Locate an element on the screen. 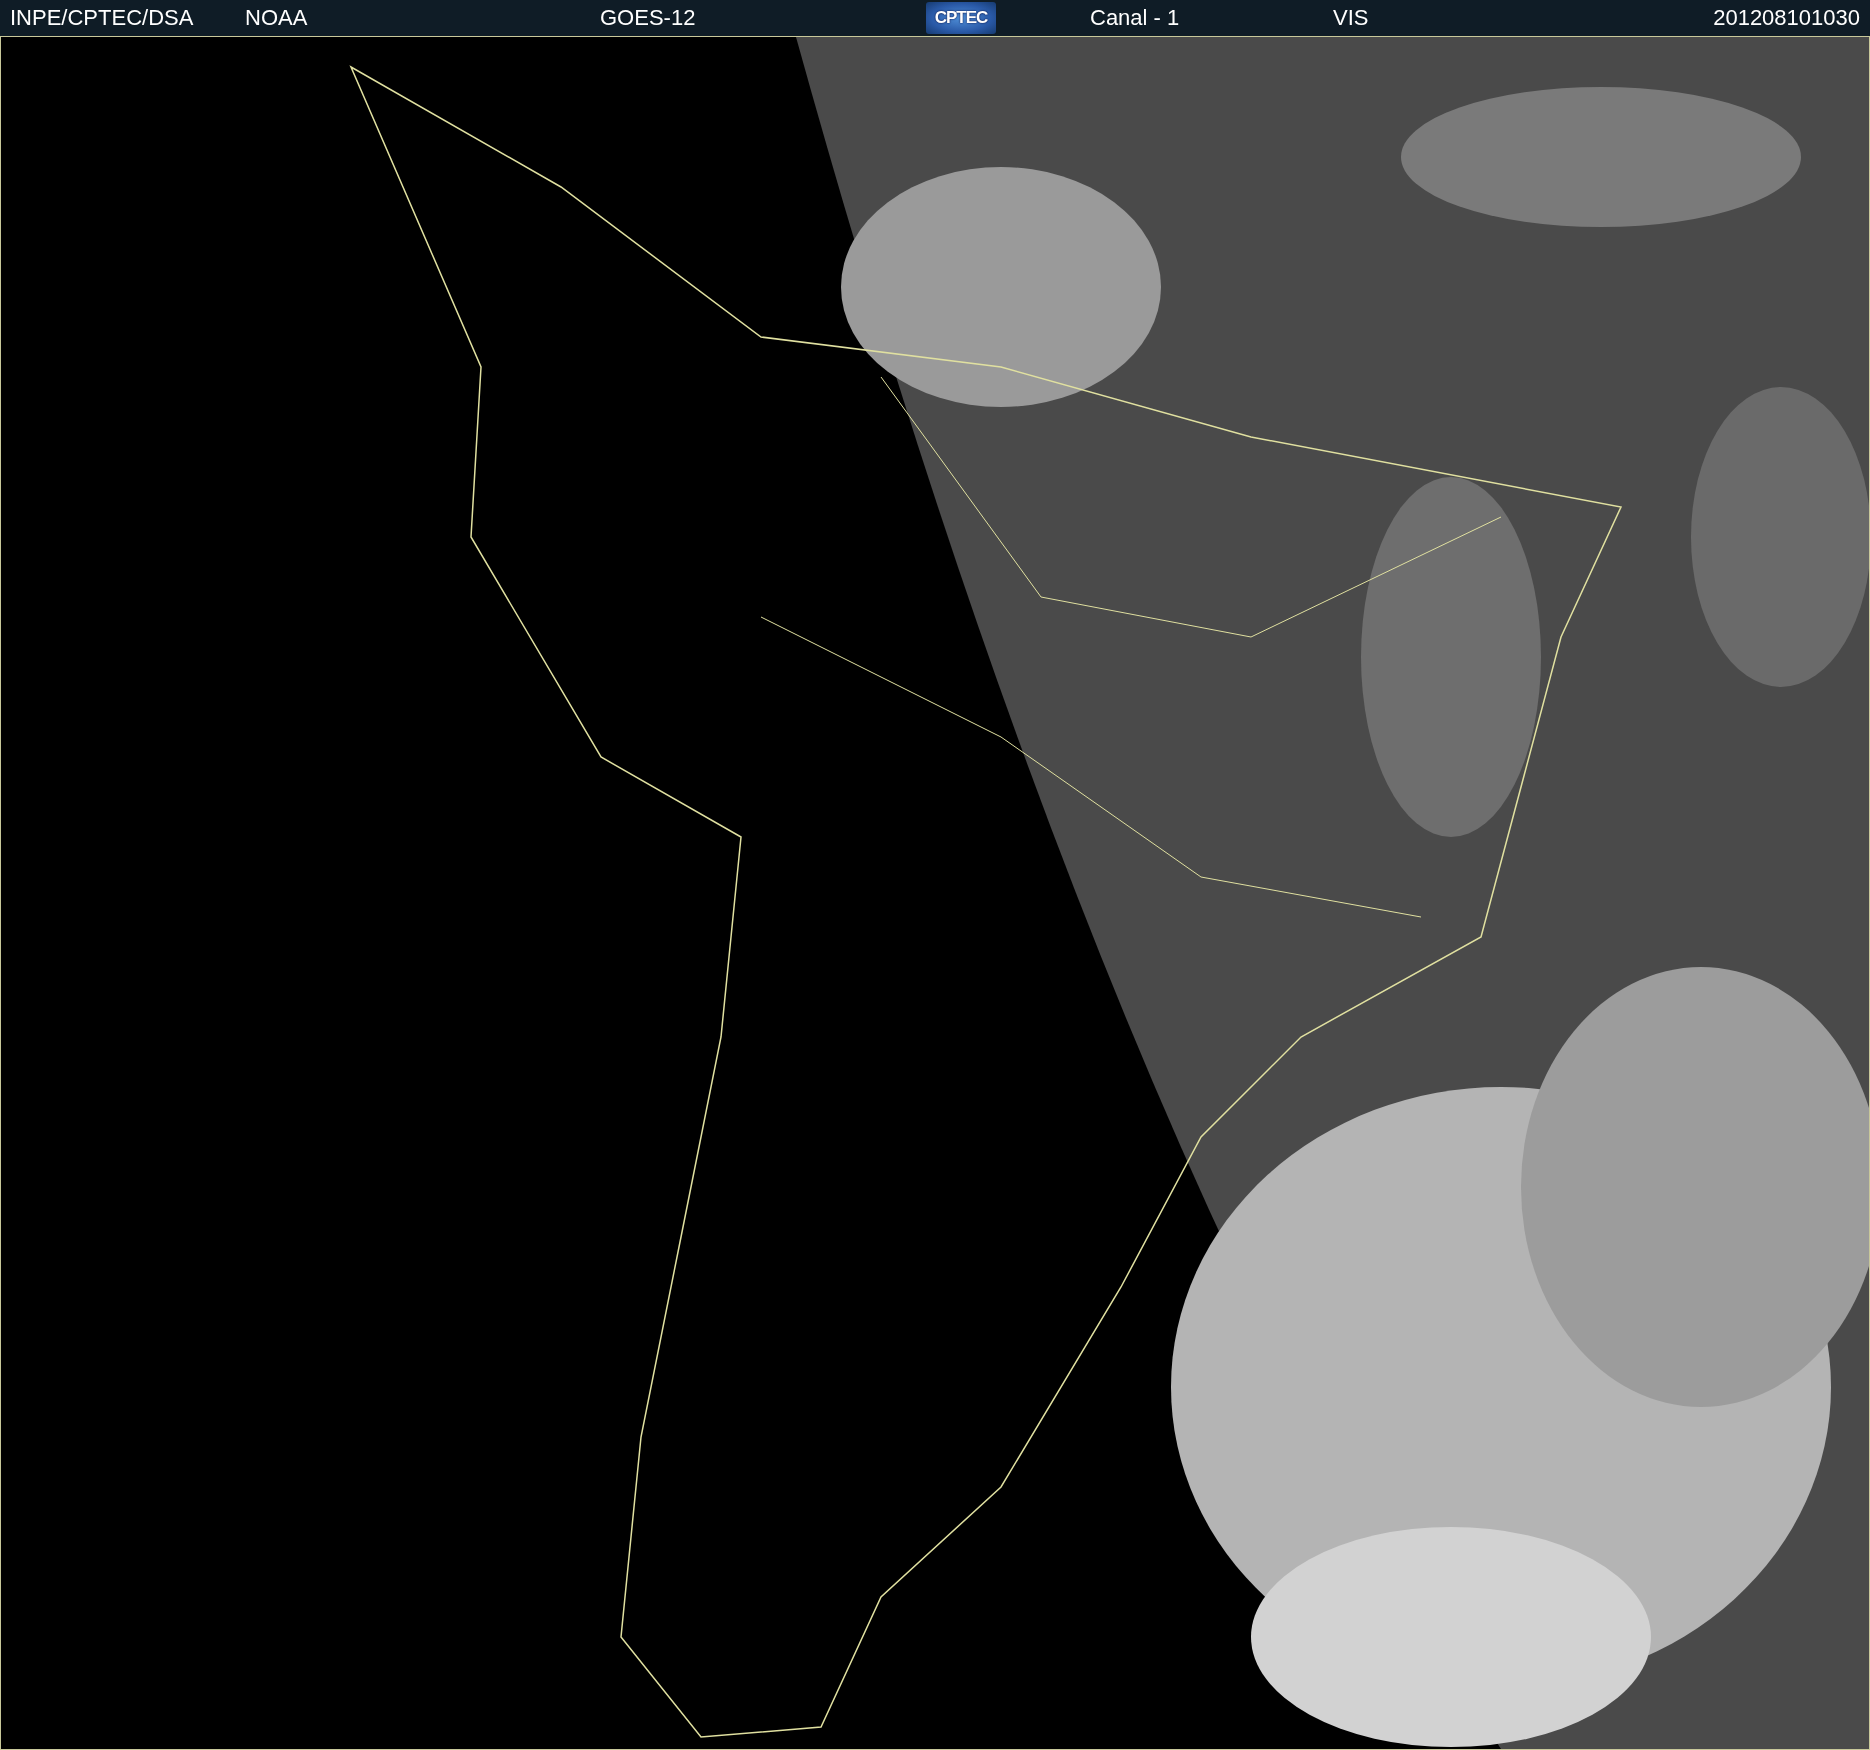 The image size is (1870, 1750). source-label: INPE/CPTEC/DSA is located at coordinates (102, 18).